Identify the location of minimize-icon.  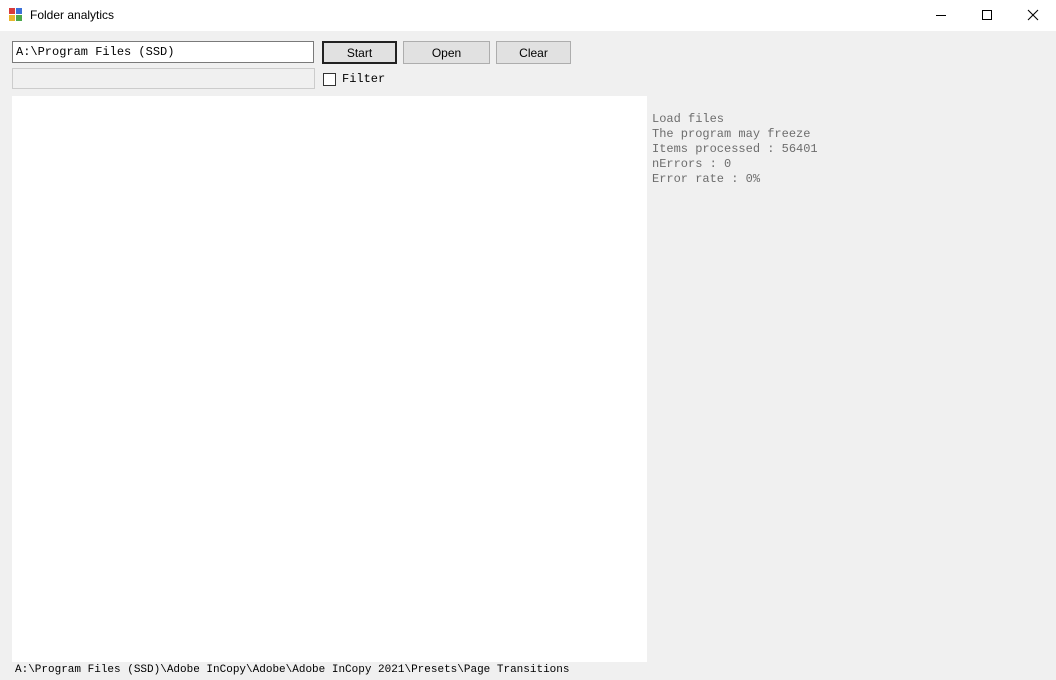
(941, 15).